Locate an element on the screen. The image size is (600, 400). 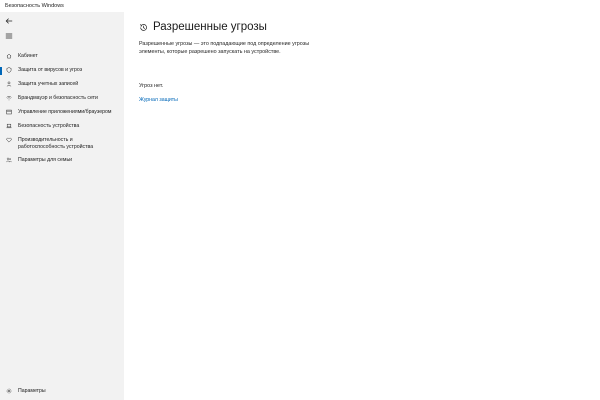
family-icon is located at coordinates (9, 160).